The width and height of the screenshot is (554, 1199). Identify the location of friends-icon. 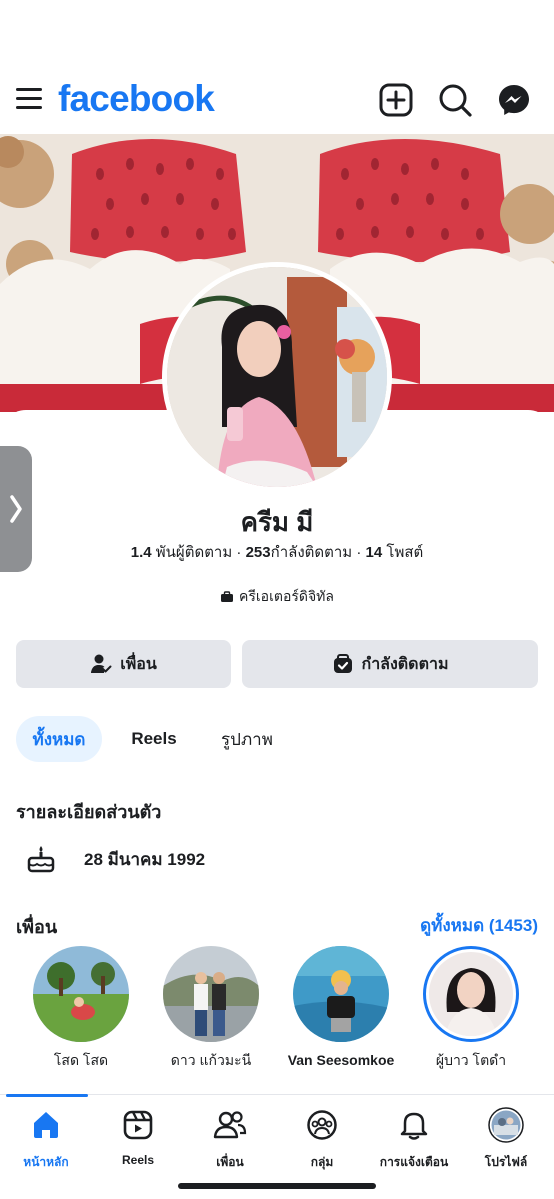
(230, 1125).